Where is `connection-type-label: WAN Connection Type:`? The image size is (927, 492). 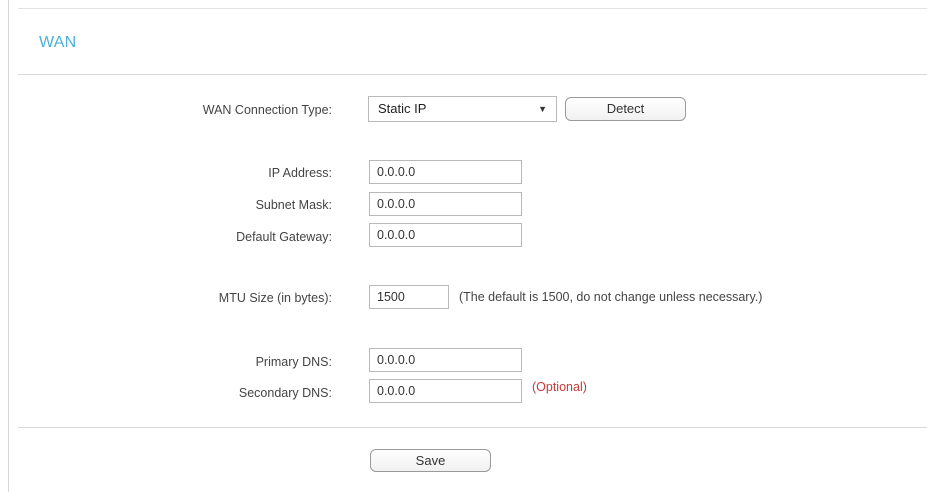
connection-type-label: WAN Connection Type: is located at coordinates (267, 110).